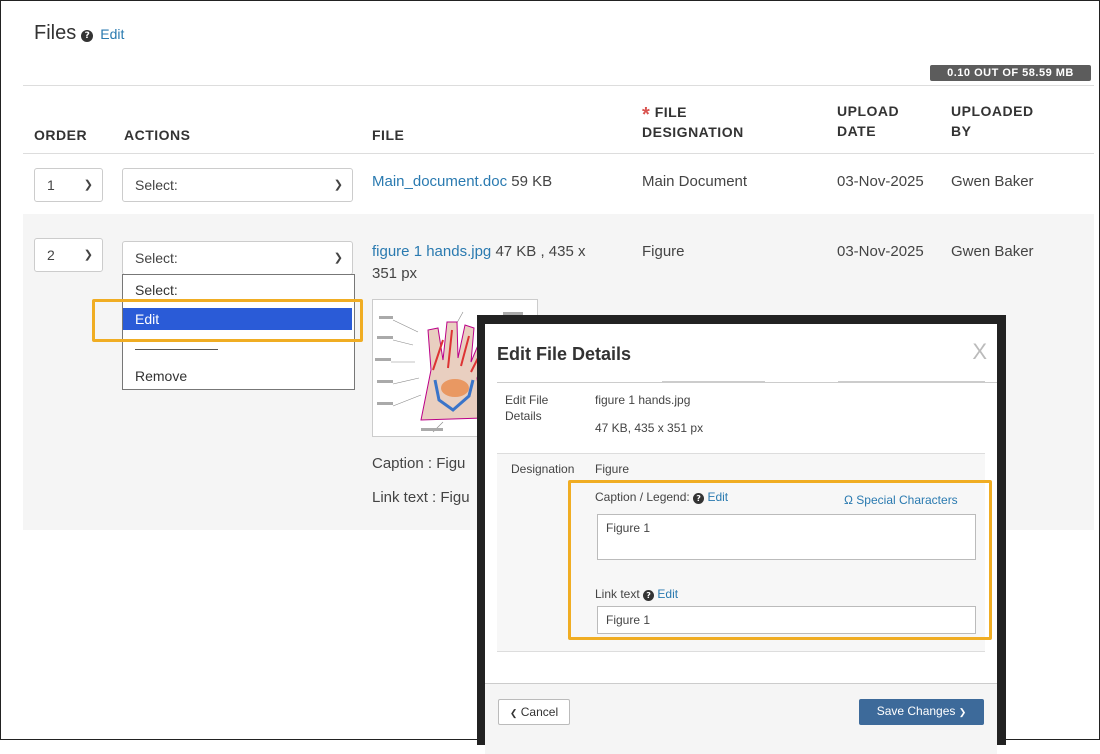 This screenshot has height=754, width=1100. Describe the element at coordinates (419, 463) in the screenshot. I see `caption-text-row2: Caption : Figu` at that location.